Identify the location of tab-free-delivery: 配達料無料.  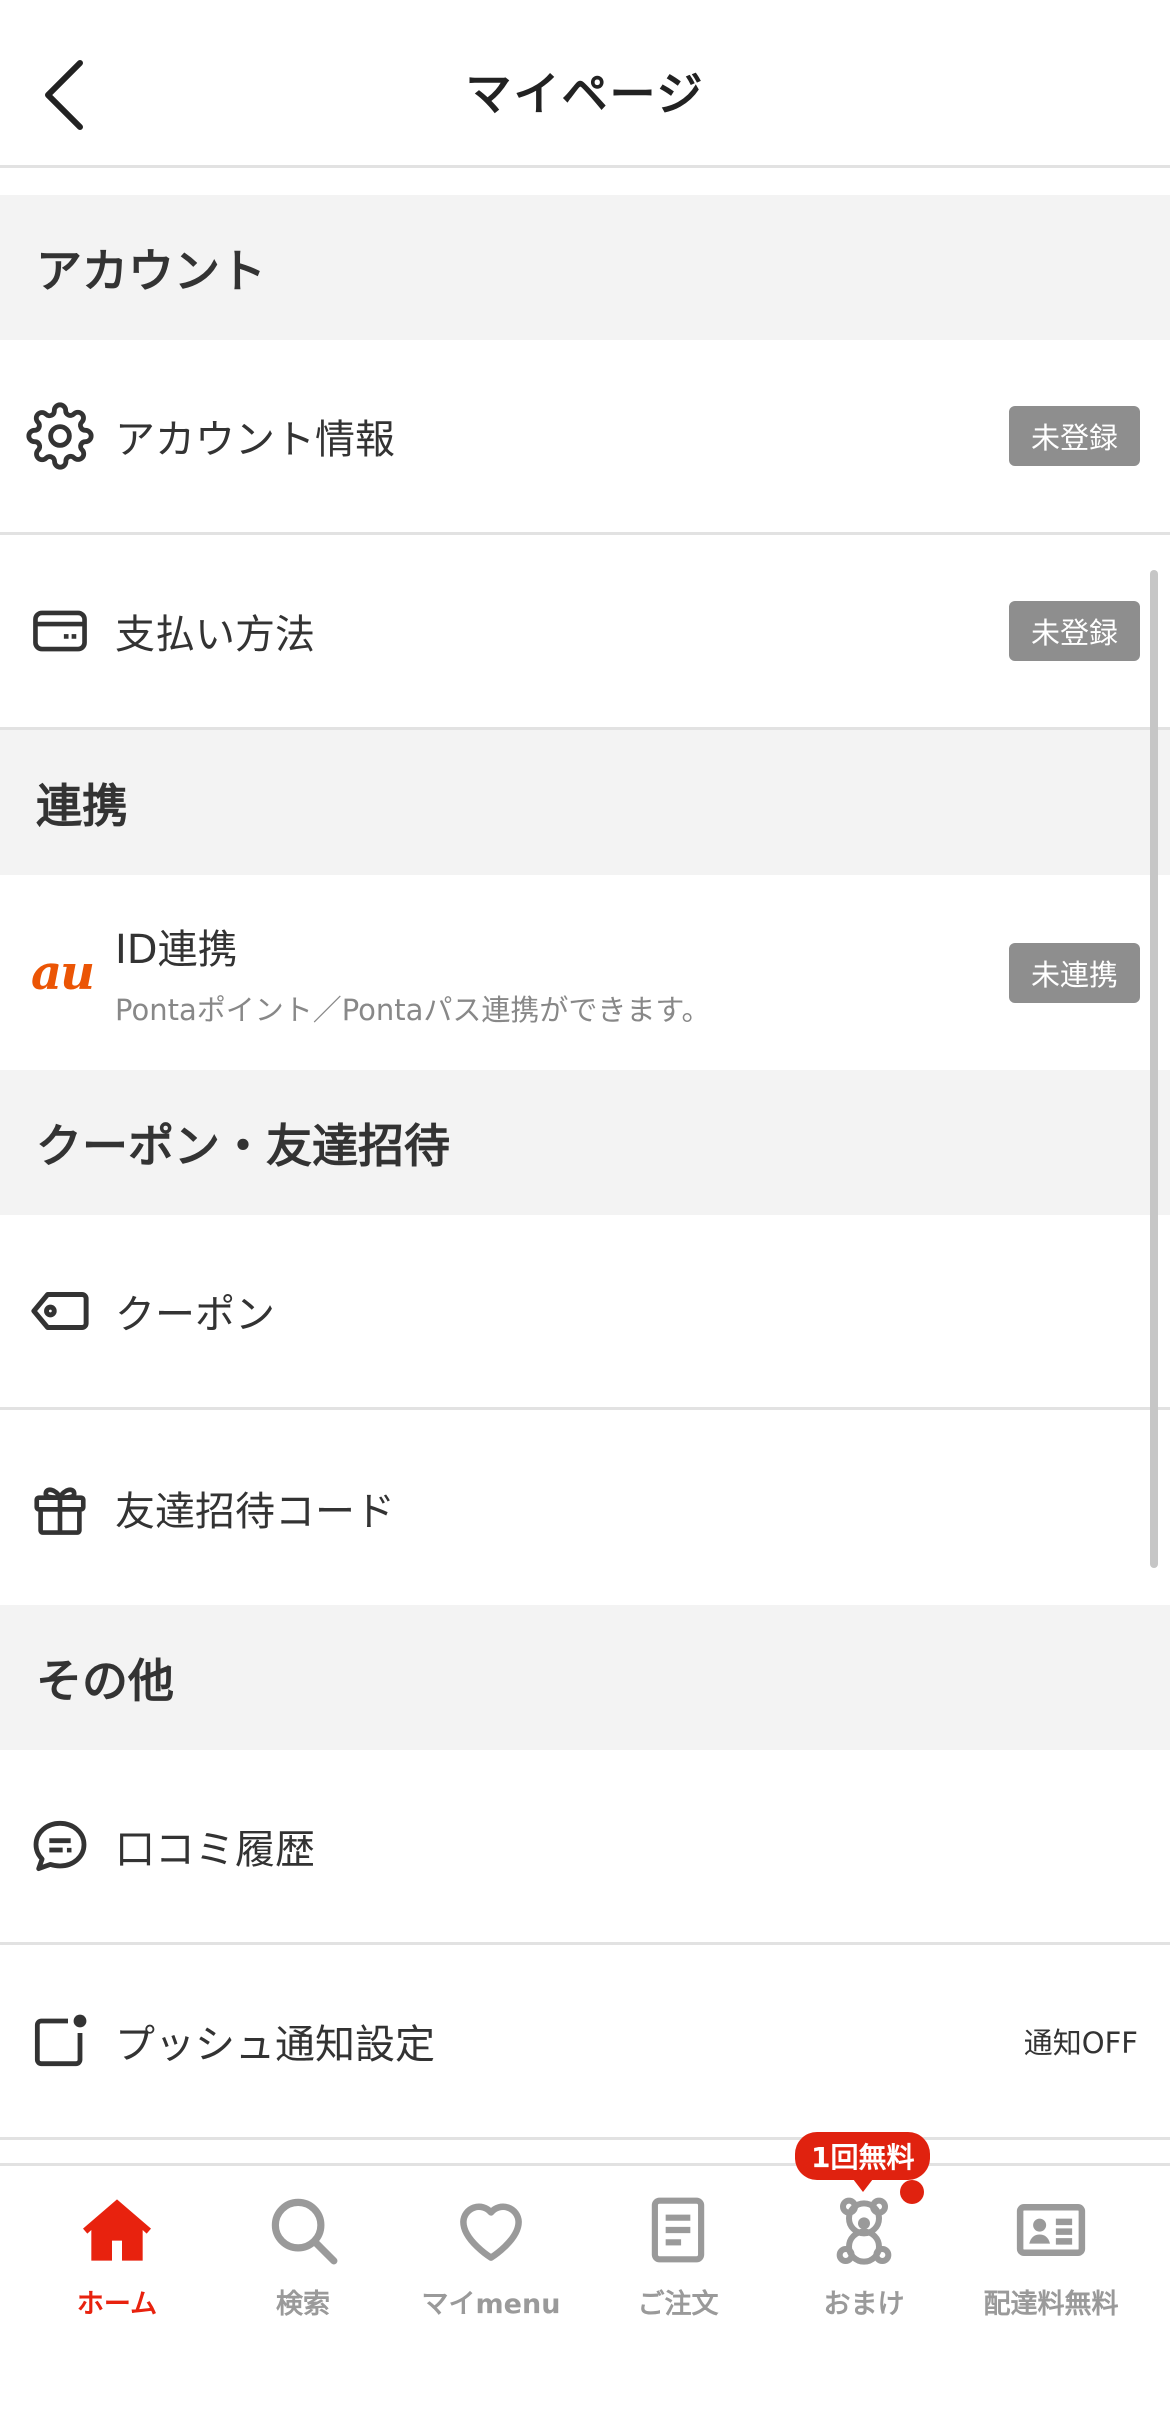
(1051, 2263).